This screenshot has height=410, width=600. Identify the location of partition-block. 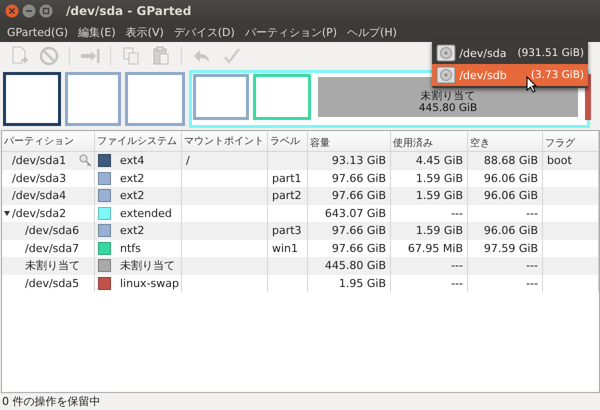
(32, 99).